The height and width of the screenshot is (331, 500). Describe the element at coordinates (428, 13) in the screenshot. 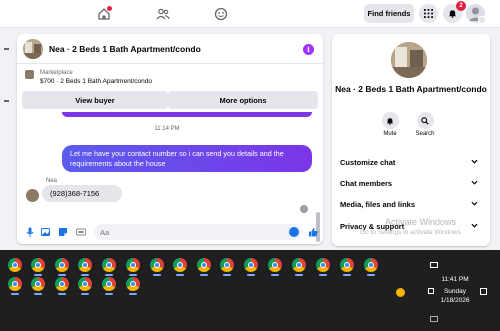

I see `menu-grid-icon` at that location.